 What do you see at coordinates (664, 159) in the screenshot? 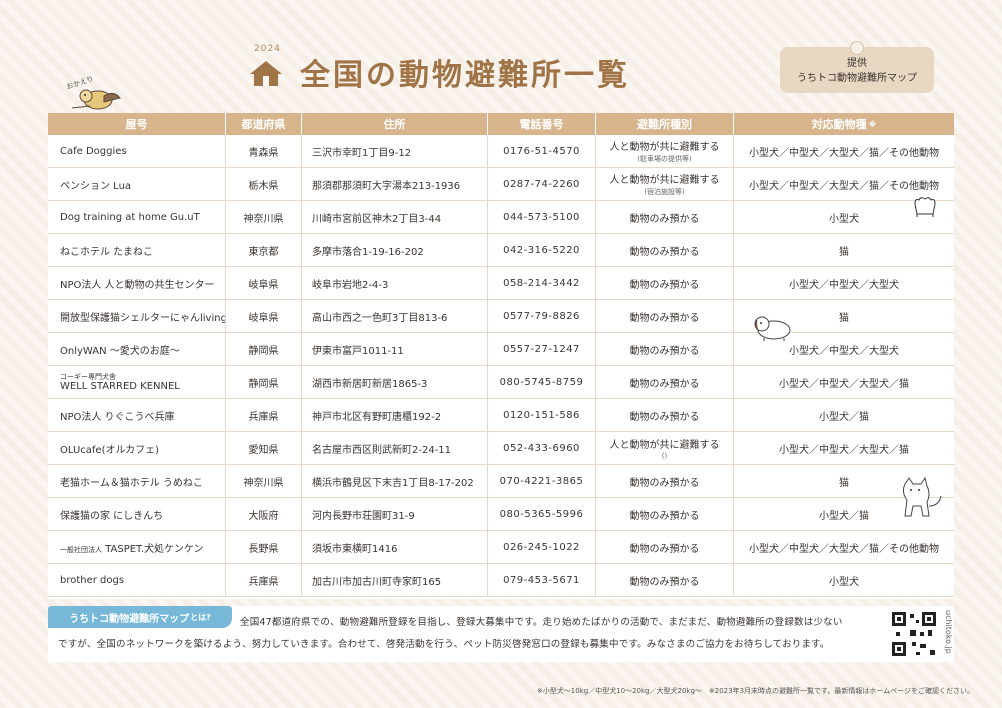
I see `type-sub: (駐車場の提供等)` at bounding box center [664, 159].